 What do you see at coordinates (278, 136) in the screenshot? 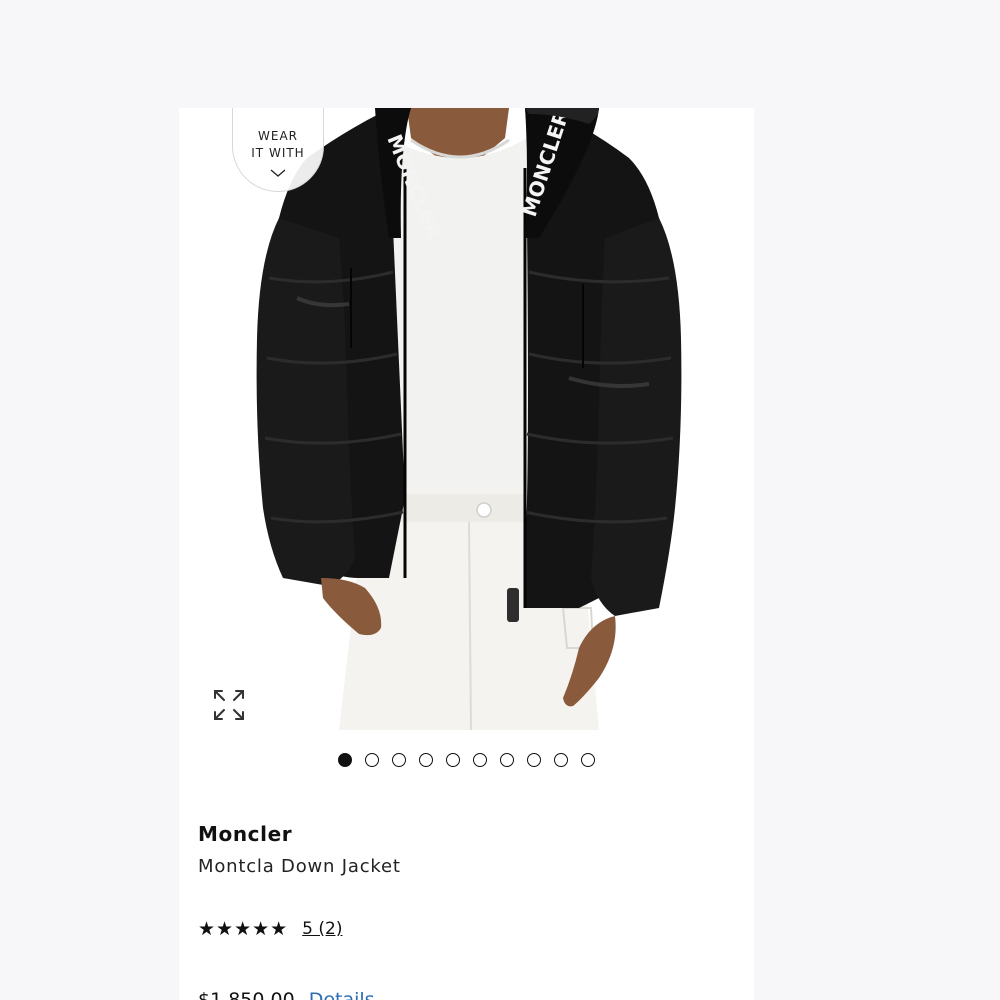
I see `wear-it-with-line1: WEAR` at bounding box center [278, 136].